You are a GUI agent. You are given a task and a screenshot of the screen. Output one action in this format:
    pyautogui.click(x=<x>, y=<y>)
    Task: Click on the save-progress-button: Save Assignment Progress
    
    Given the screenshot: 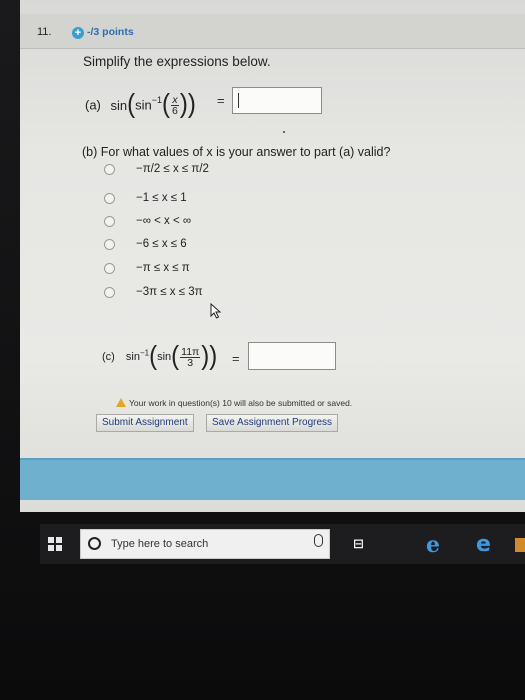 What is the action you would take?
    pyautogui.click(x=272, y=423)
    